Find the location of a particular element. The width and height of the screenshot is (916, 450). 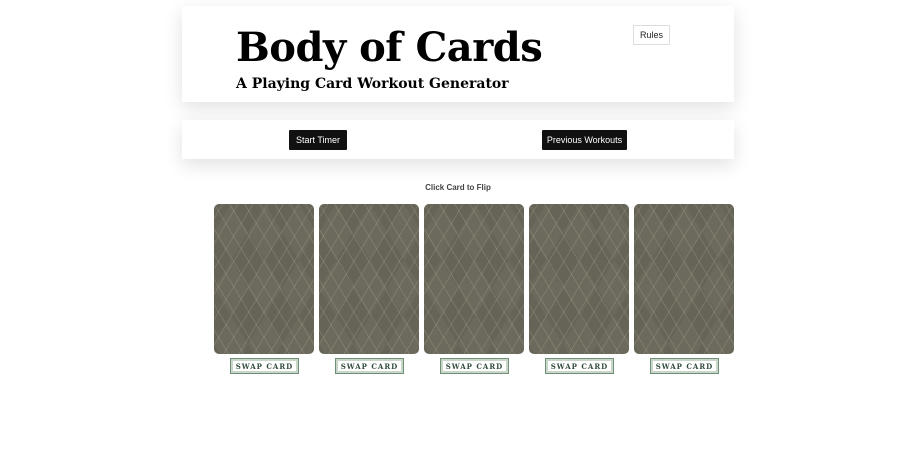

page-title: Body of Cards is located at coordinates (389, 47).